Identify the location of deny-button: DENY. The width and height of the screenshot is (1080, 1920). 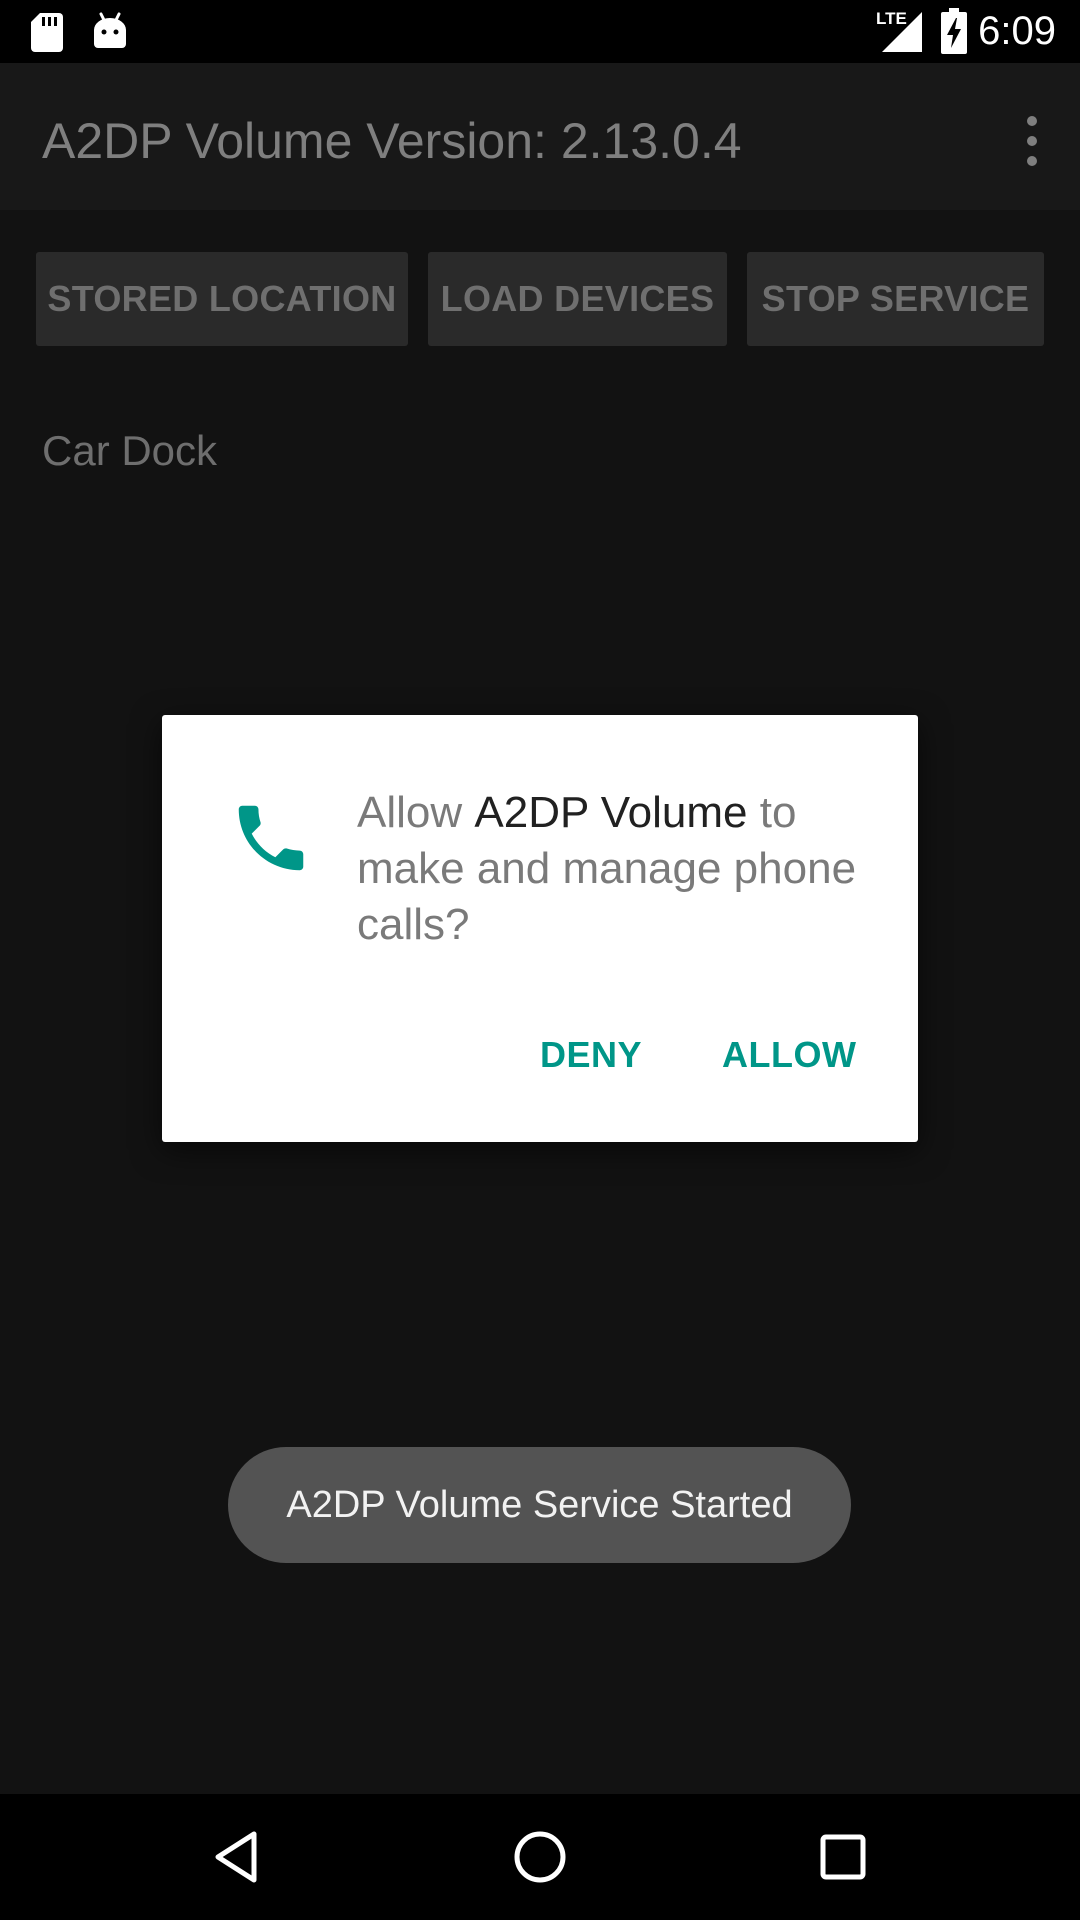
(591, 1055).